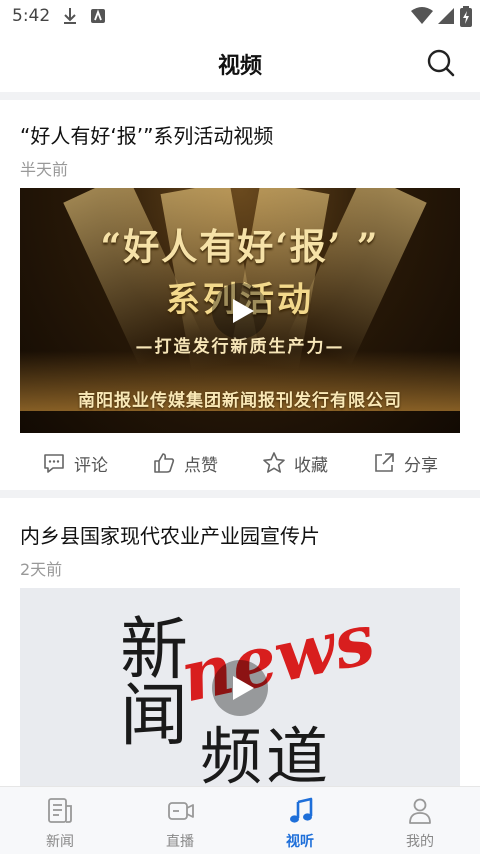 The height and width of the screenshot is (854, 480). I want to click on thumbs-up-icon, so click(164, 463).